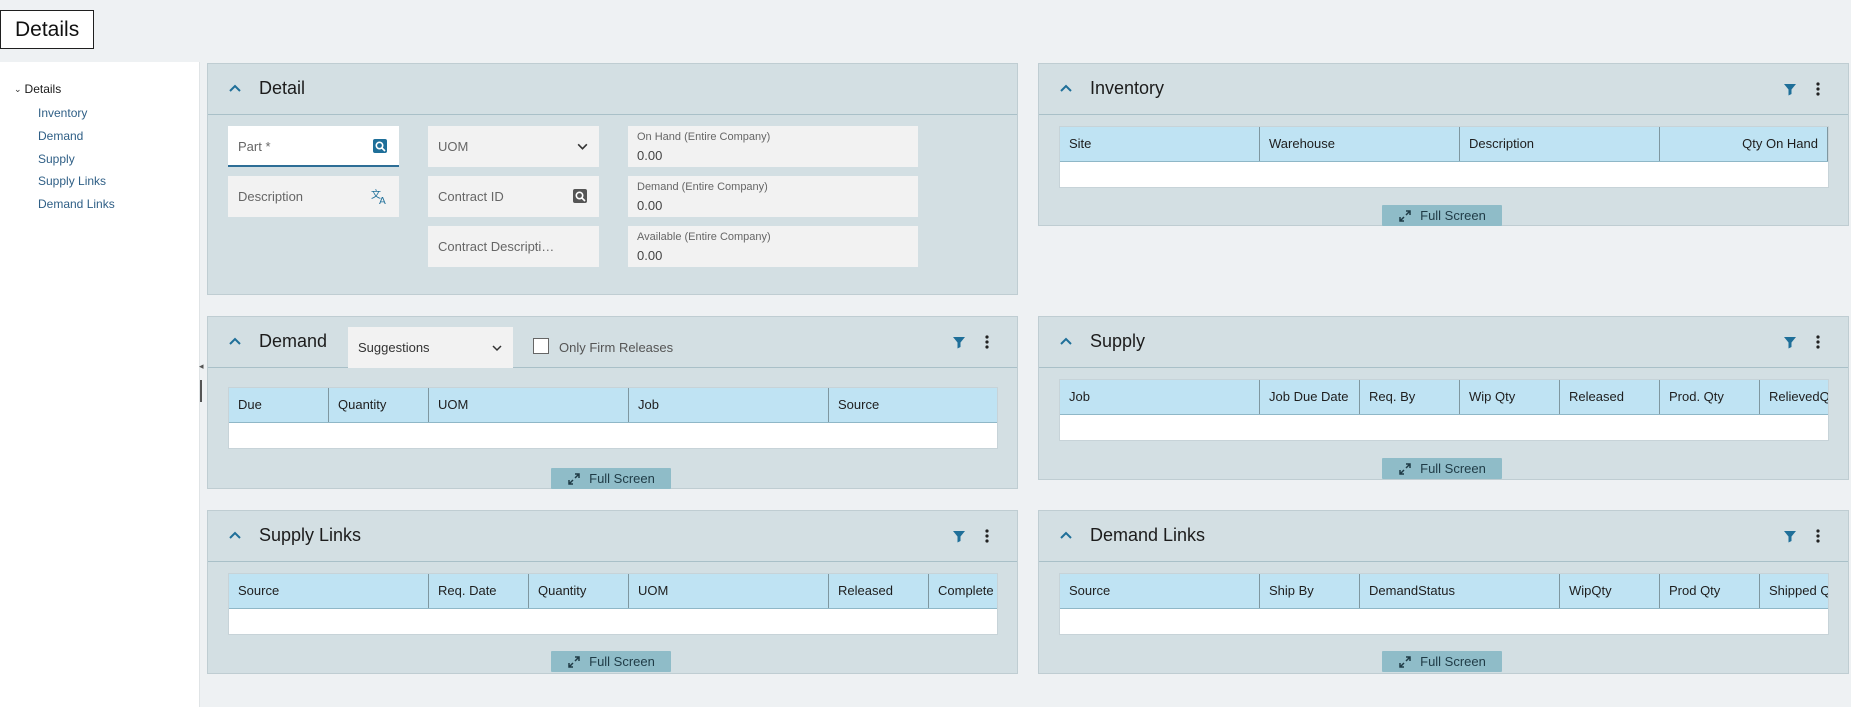 This screenshot has height=707, width=1851. I want to click on only-firm-label: Only Firm Releases, so click(616, 347).